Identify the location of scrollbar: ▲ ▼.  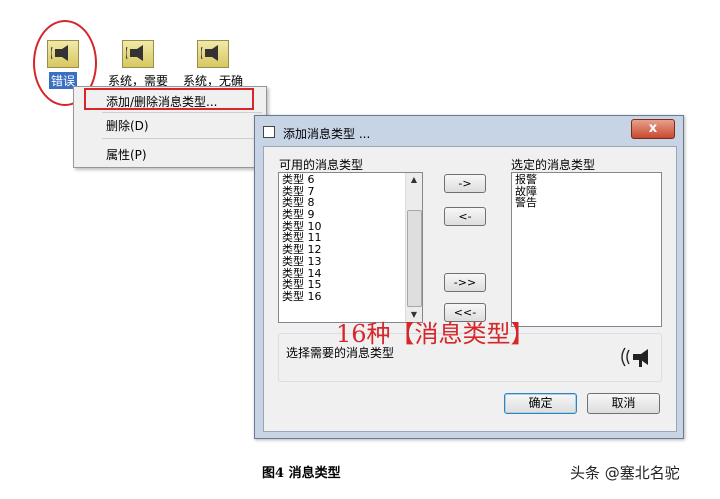
(413, 247).